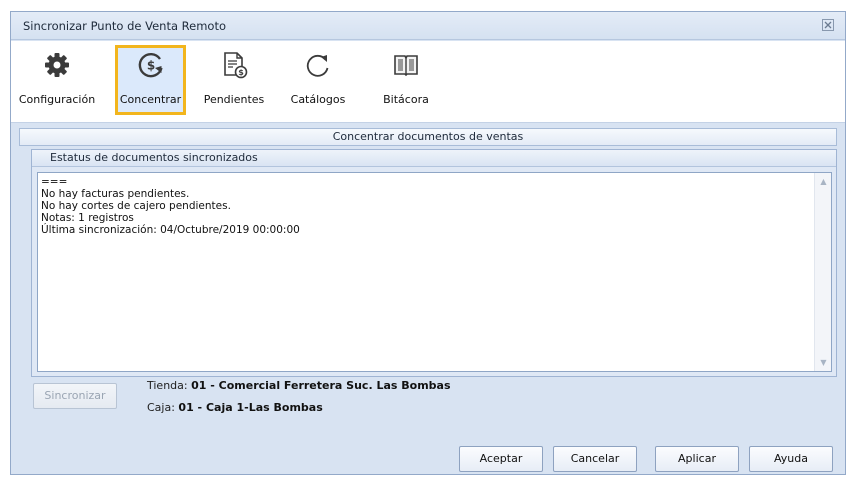 Image resolution: width=852 pixels, height=483 pixels. Describe the element at coordinates (822, 272) in the screenshot. I see `vertical-scrollbar: ▲ ▼` at that location.